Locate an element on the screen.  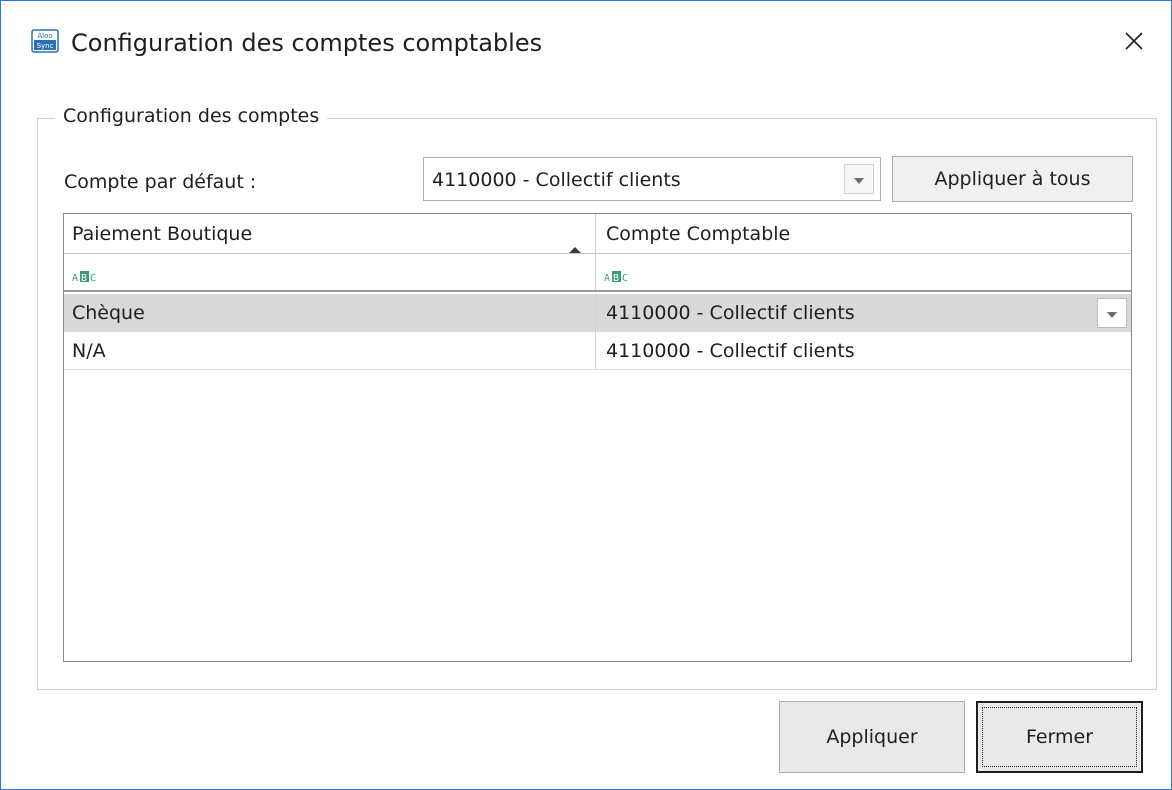
column-header-label: Paiement Boutique is located at coordinates (162, 234).